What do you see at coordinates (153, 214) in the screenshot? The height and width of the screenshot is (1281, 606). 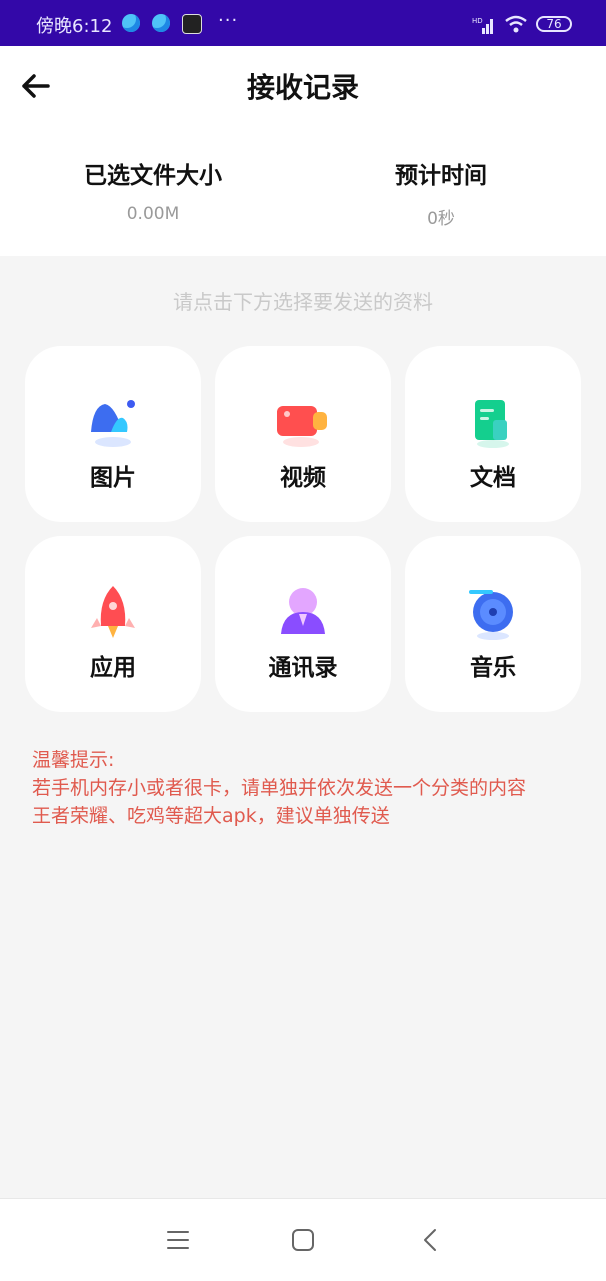 I see `selected-size-value: 0.00M` at bounding box center [153, 214].